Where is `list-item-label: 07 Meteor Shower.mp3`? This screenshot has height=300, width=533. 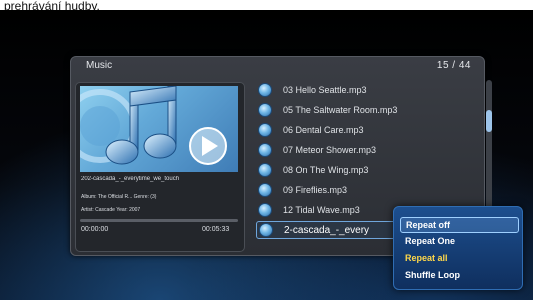
list-item-label: 07 Meteor Shower.mp3 is located at coordinates (330, 150).